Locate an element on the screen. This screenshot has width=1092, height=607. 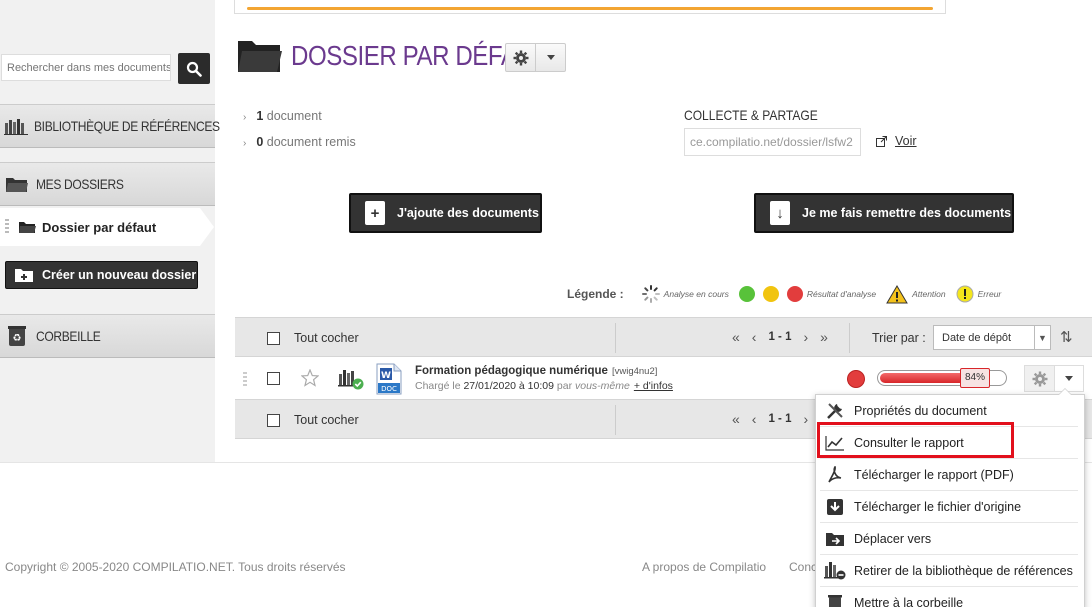
menu-item-download-original: Télécharger le fichier d'origine is located at coordinates (949, 507).